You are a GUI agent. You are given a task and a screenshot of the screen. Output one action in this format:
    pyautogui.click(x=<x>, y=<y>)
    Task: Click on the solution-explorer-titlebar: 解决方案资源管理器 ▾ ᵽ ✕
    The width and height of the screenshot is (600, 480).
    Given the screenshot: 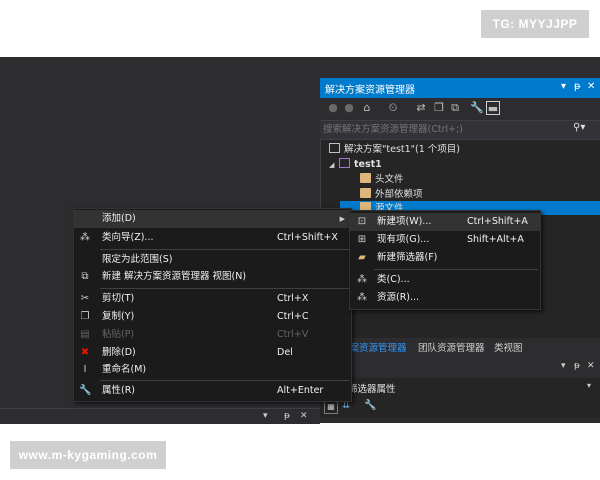 What is the action you would take?
    pyautogui.click(x=460, y=88)
    